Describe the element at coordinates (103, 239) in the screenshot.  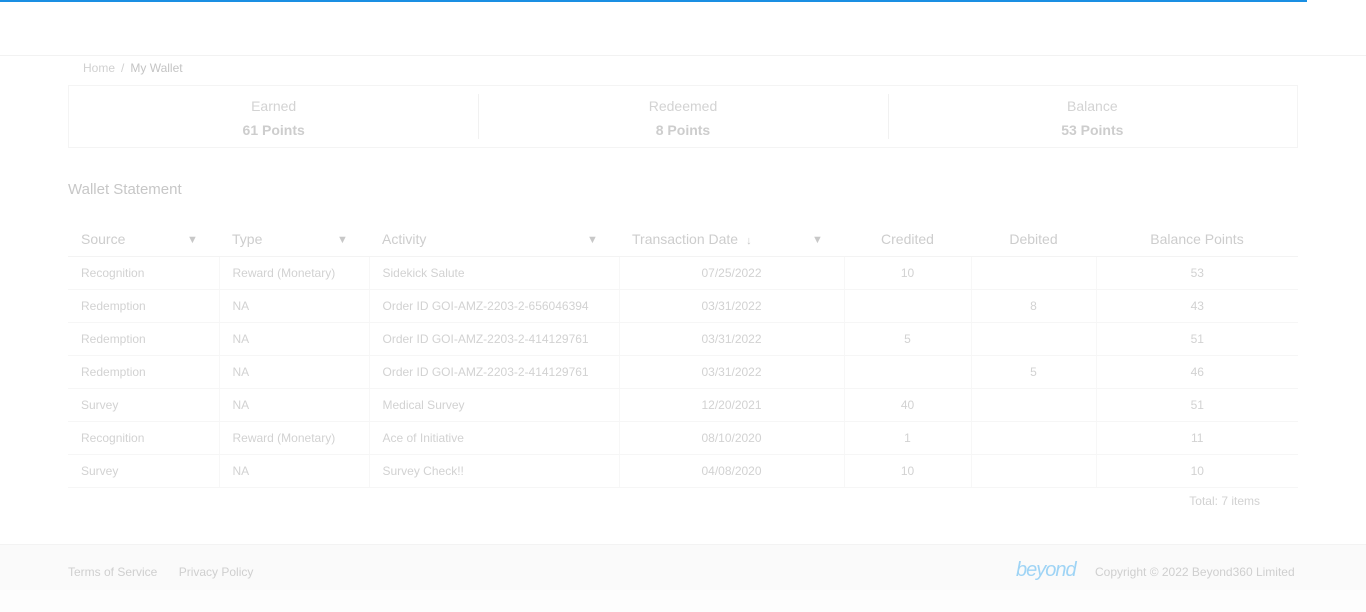
I see `column-header-source-label: Source` at that location.